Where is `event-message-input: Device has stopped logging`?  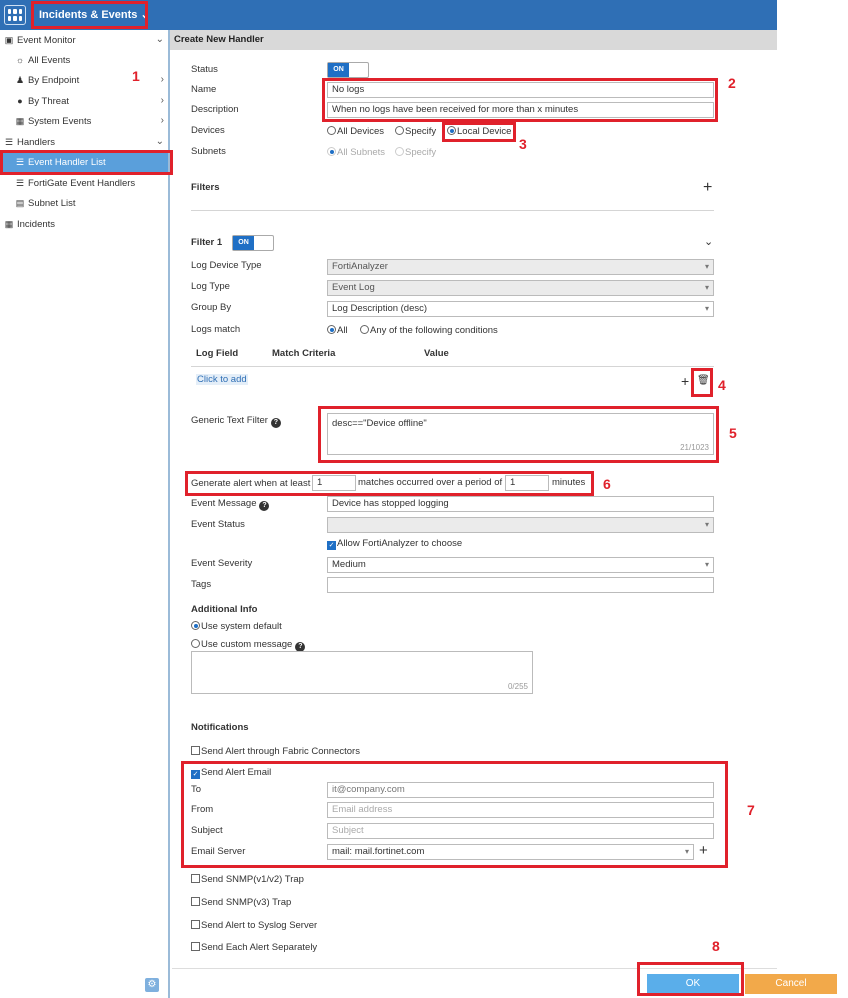 event-message-input: Device has stopped logging is located at coordinates (520, 504).